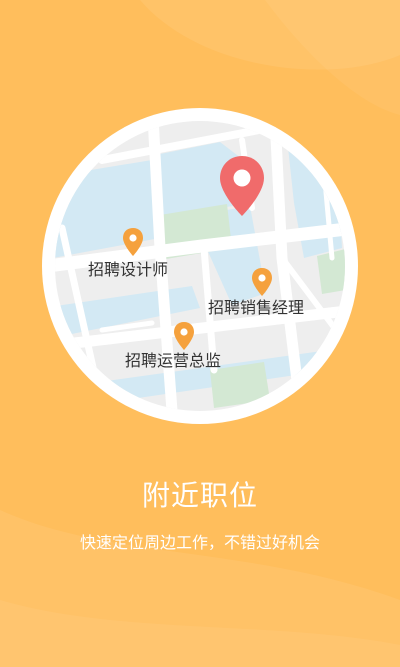 The height and width of the screenshot is (667, 400). I want to click on page-title: 附近职位, so click(199, 495).